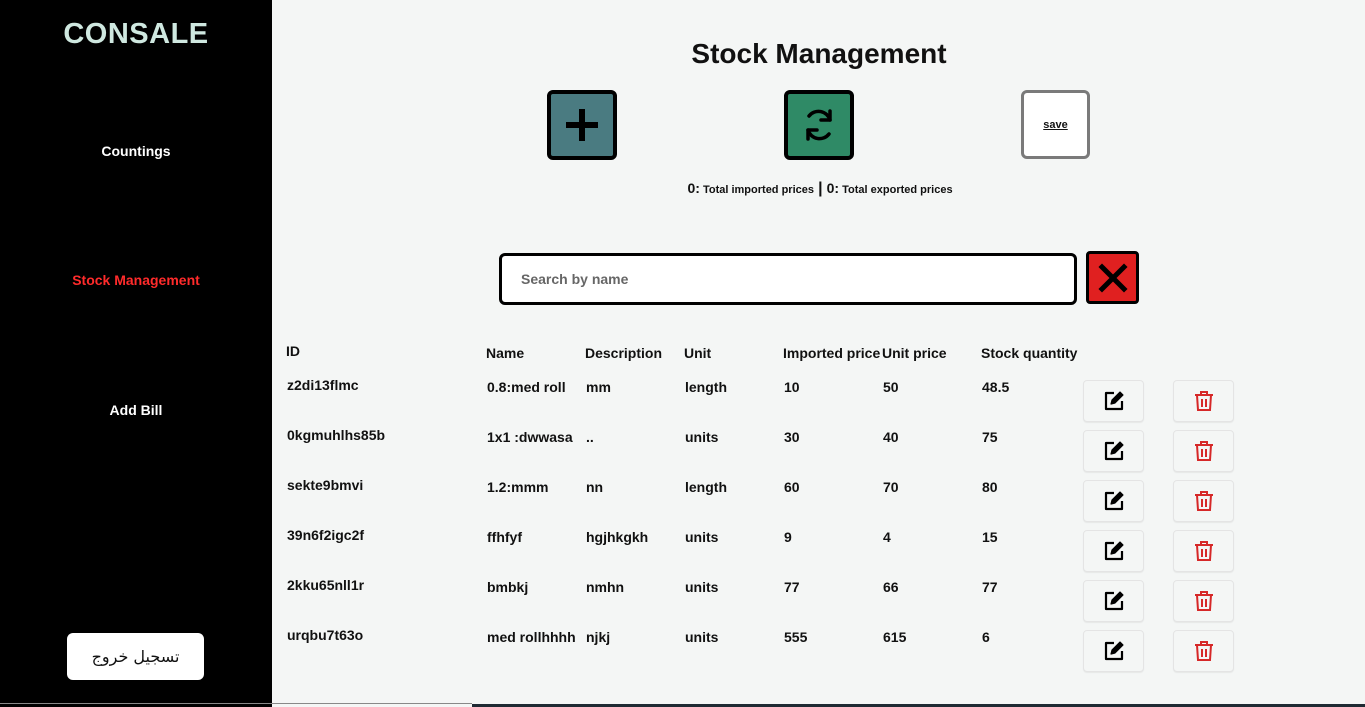 This screenshot has width=1365, height=707. Describe the element at coordinates (293, 351) in the screenshot. I see `column-header-id: ID` at that location.